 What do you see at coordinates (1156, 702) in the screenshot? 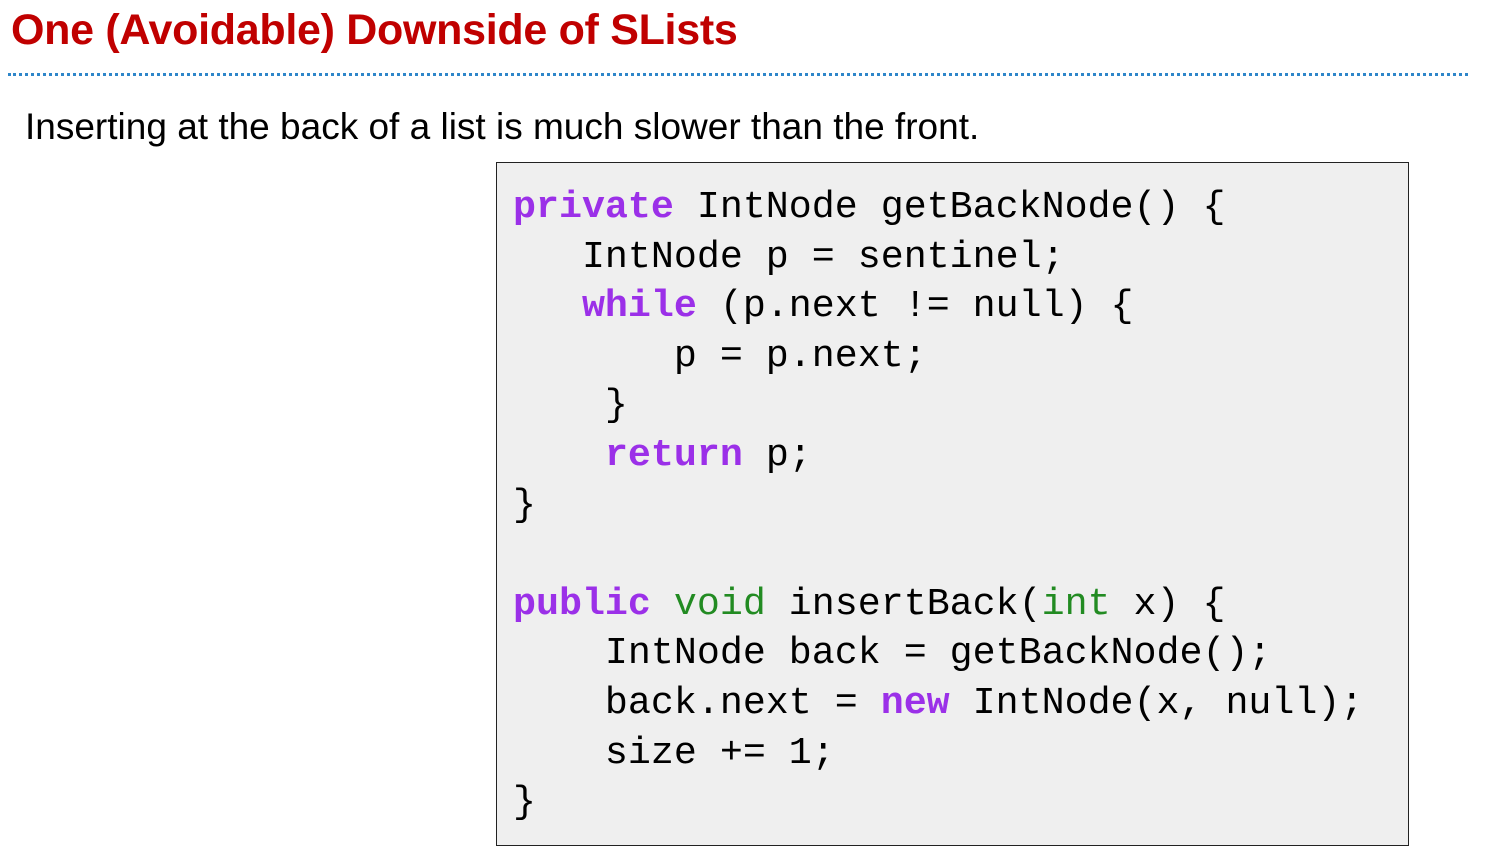
I see `code-text: IntNode(x, null);` at bounding box center [1156, 702].